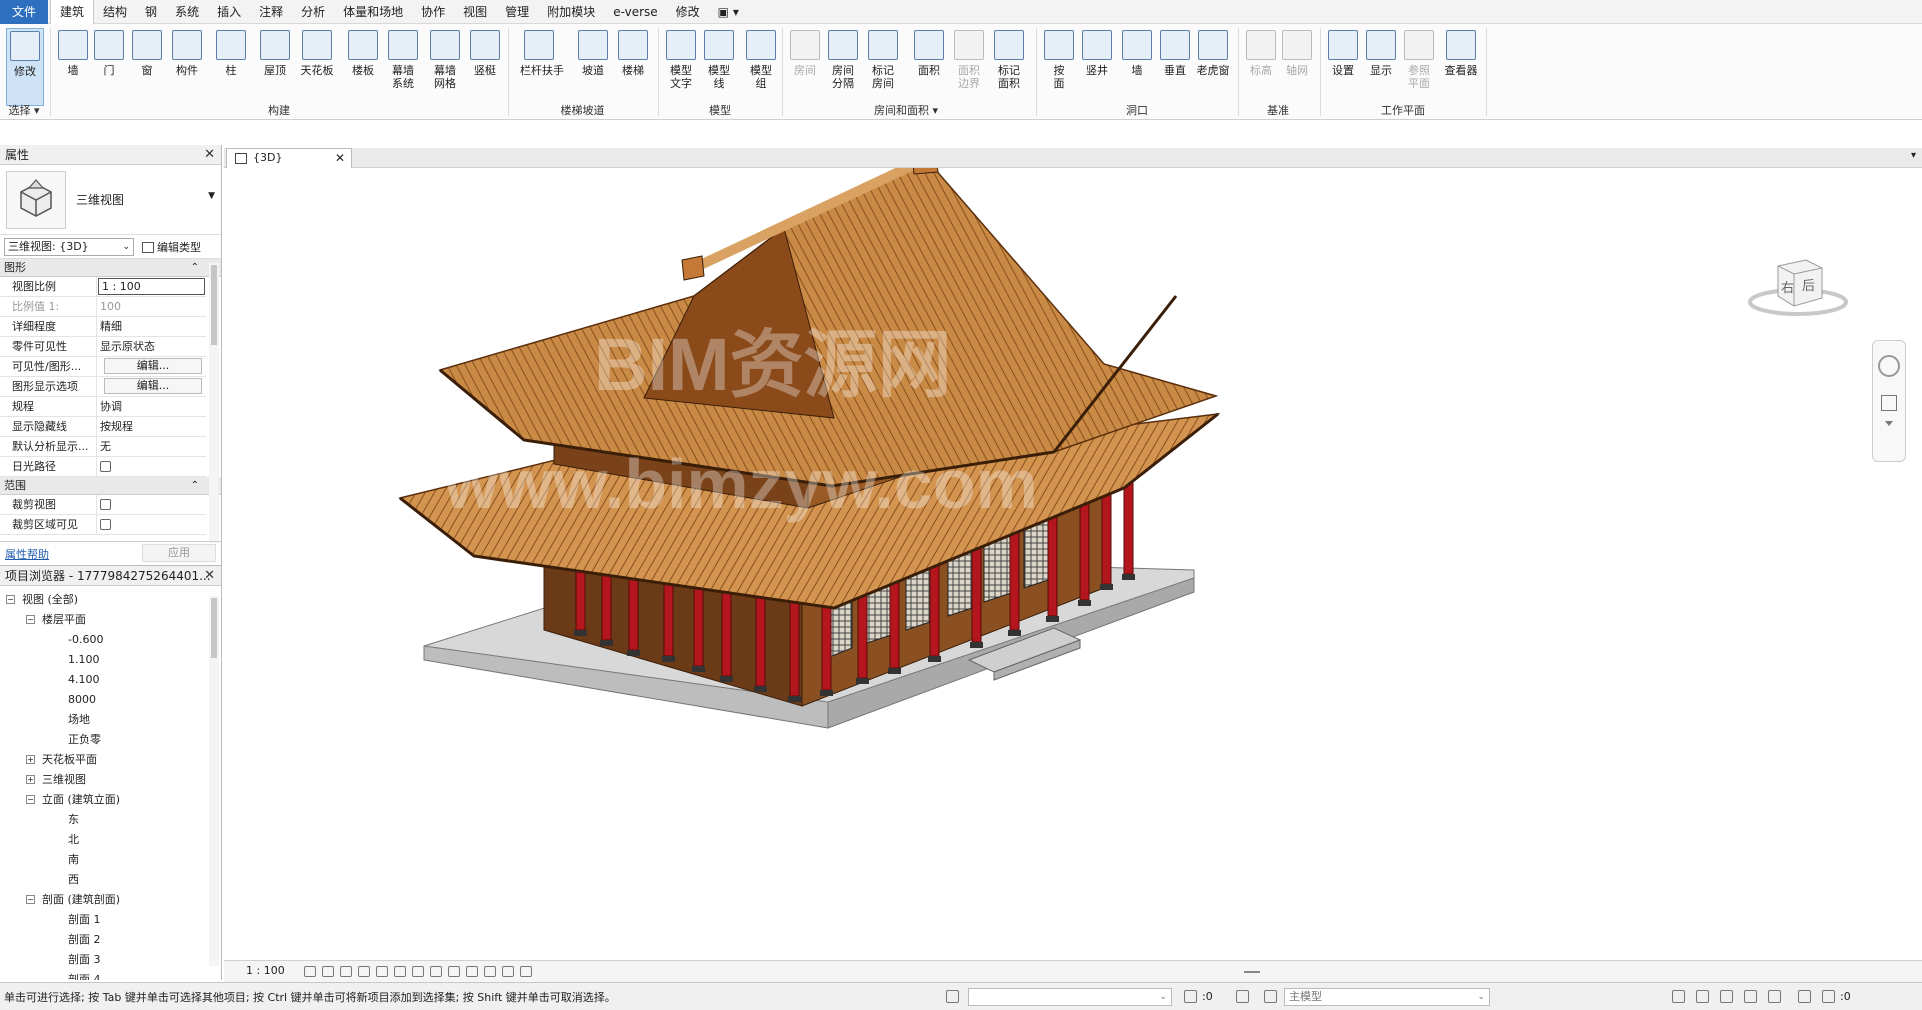 The image size is (1922, 1010). What do you see at coordinates (843, 67) in the screenshot?
I see `ribbon-button: 房间 分隔` at bounding box center [843, 67].